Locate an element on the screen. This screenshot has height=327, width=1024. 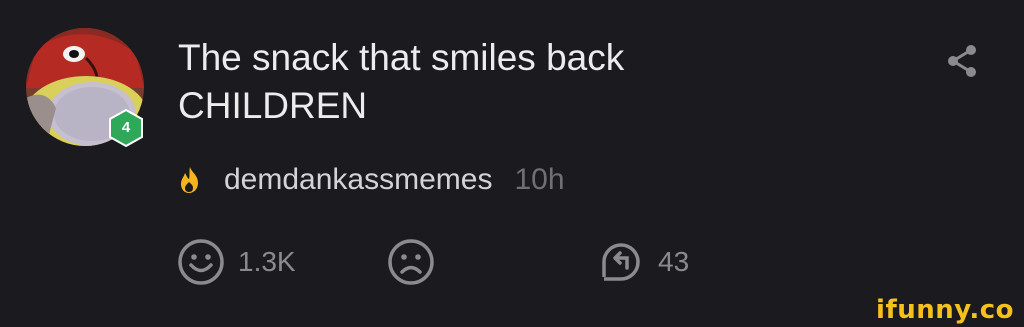
smiles-count: 1.3K is located at coordinates (267, 261).